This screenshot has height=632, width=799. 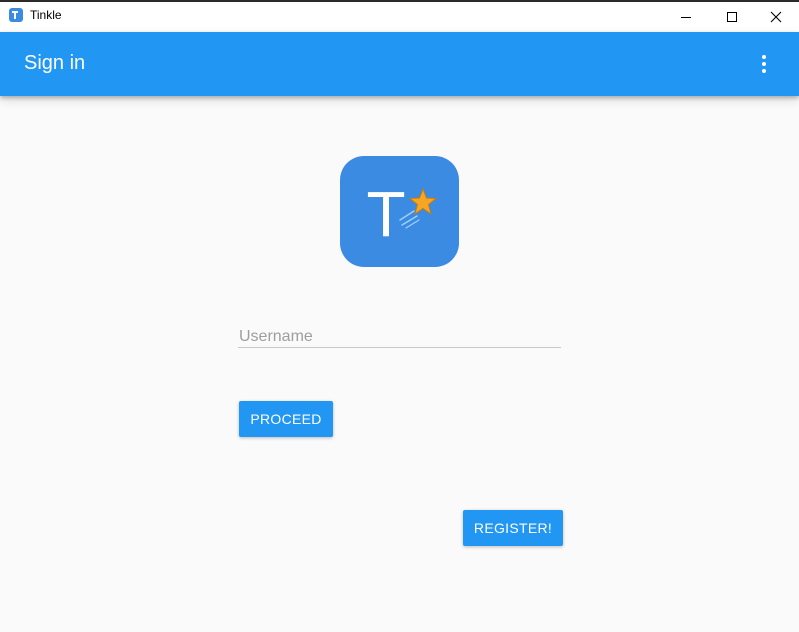 I want to click on maximize-button, so click(x=732, y=17).